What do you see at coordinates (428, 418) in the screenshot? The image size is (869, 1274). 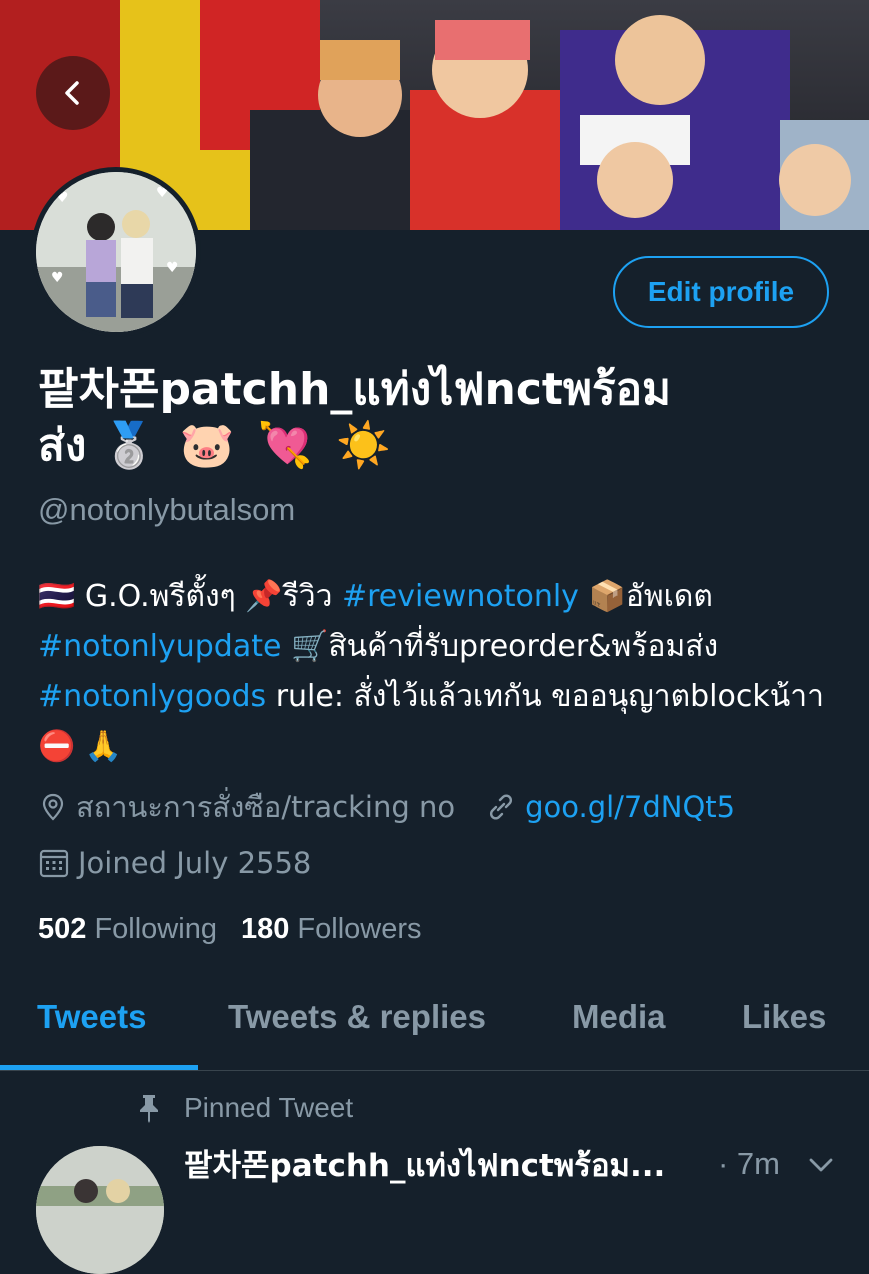 I see `display-name: 팥차폰patchh_แท่งไฟnctพร้อม ส่ง 🥈 🐷 💘 ☀️` at bounding box center [428, 418].